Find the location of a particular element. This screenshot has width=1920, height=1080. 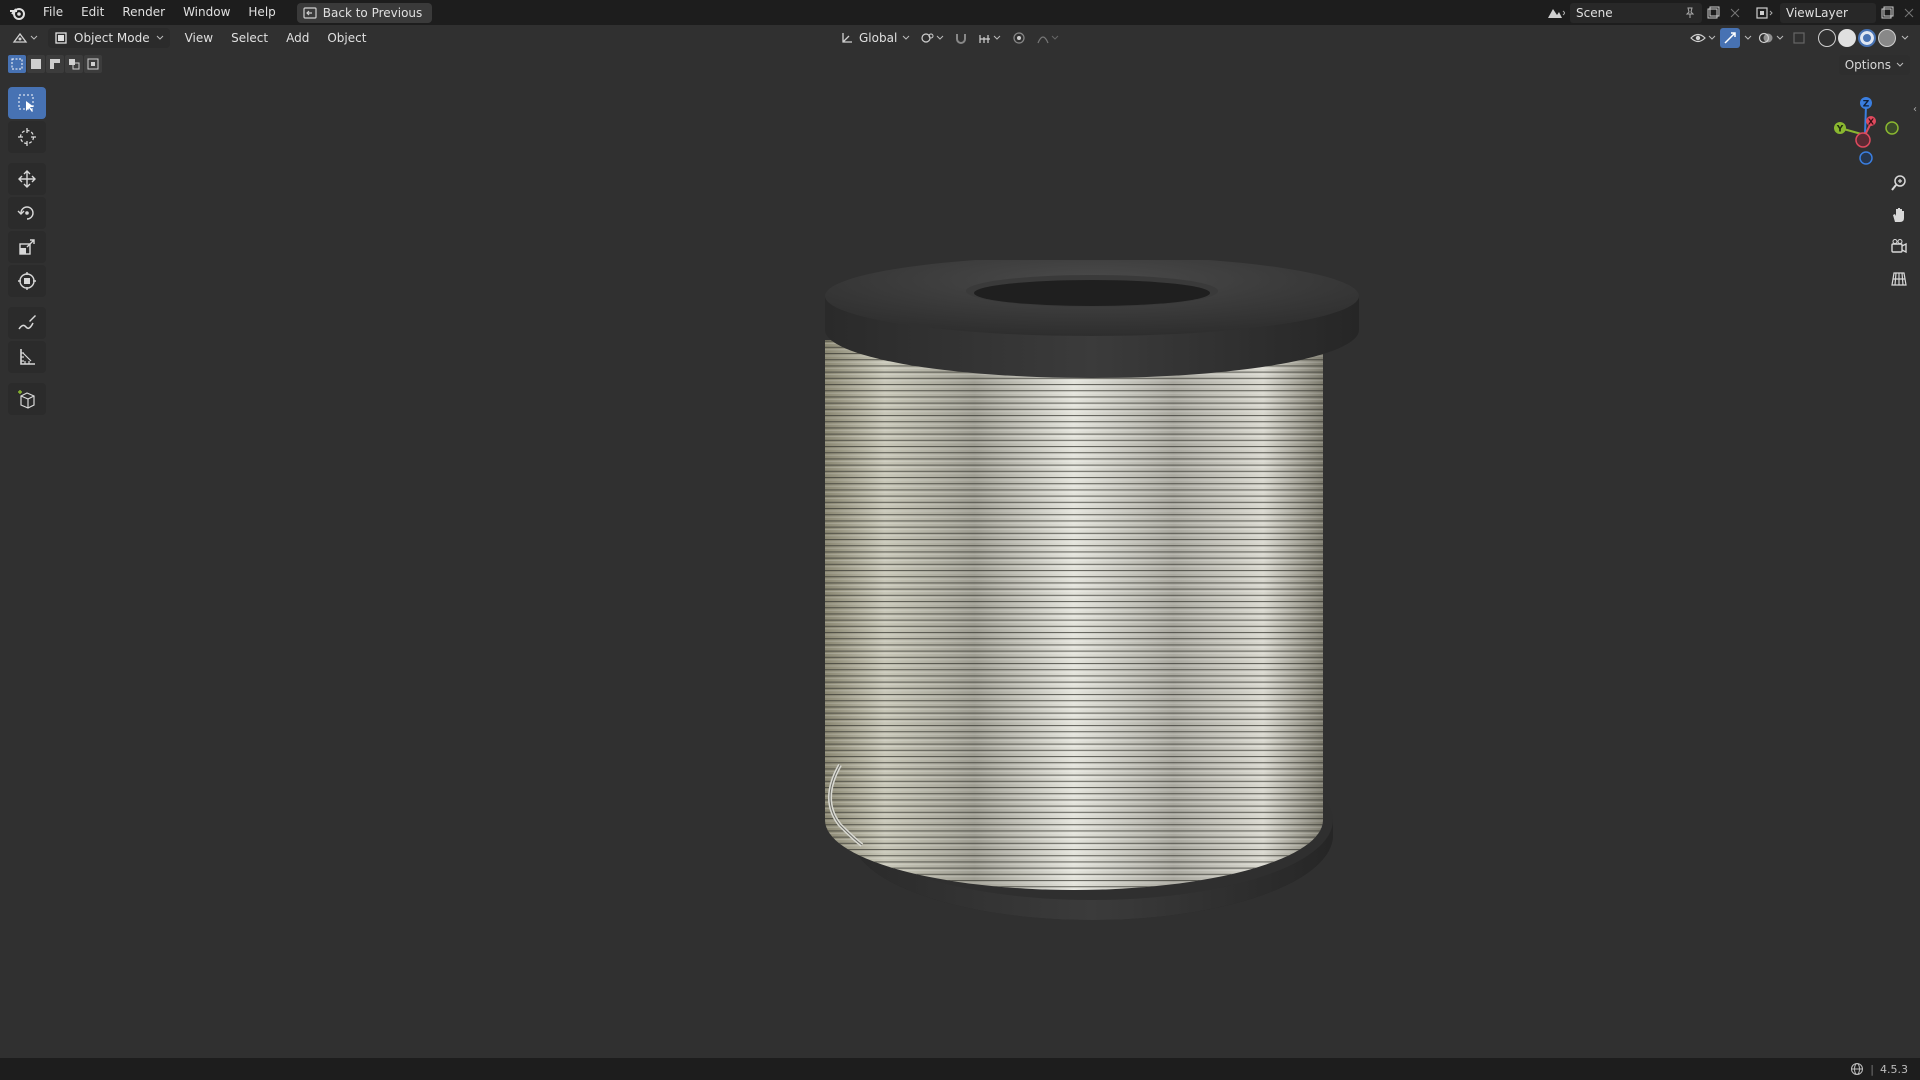

viewport-display-tools is located at coordinates (1800, 38).